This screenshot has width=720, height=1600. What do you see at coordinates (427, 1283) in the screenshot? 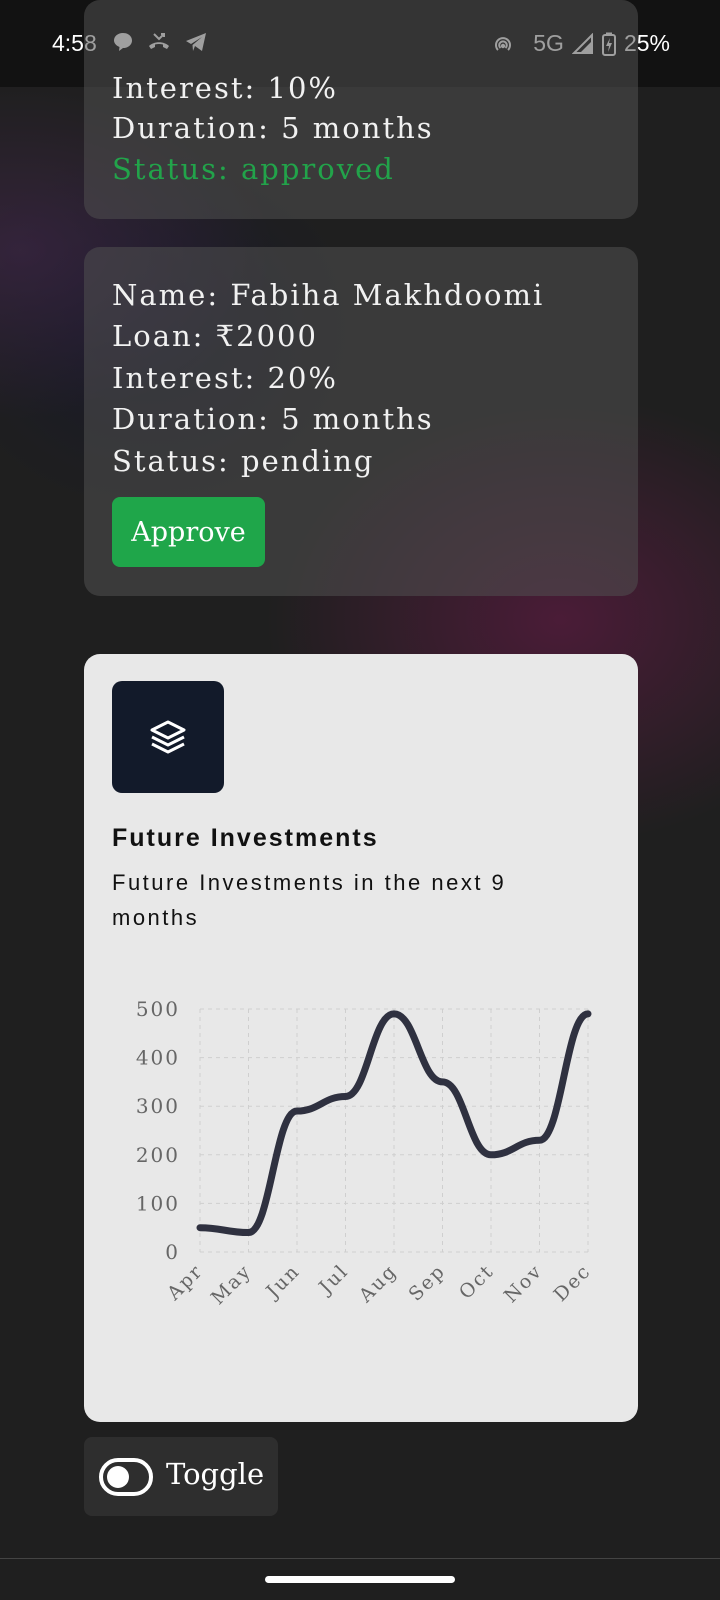
I see `chart-xtick-label: Sep` at bounding box center [427, 1283].